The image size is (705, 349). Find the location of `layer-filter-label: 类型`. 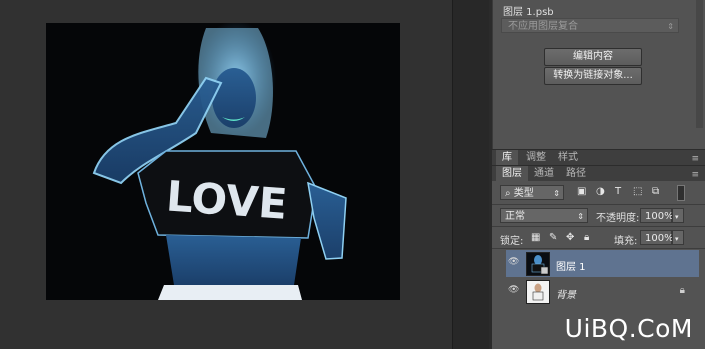

layer-filter-label: 类型 is located at coordinates (523, 193).